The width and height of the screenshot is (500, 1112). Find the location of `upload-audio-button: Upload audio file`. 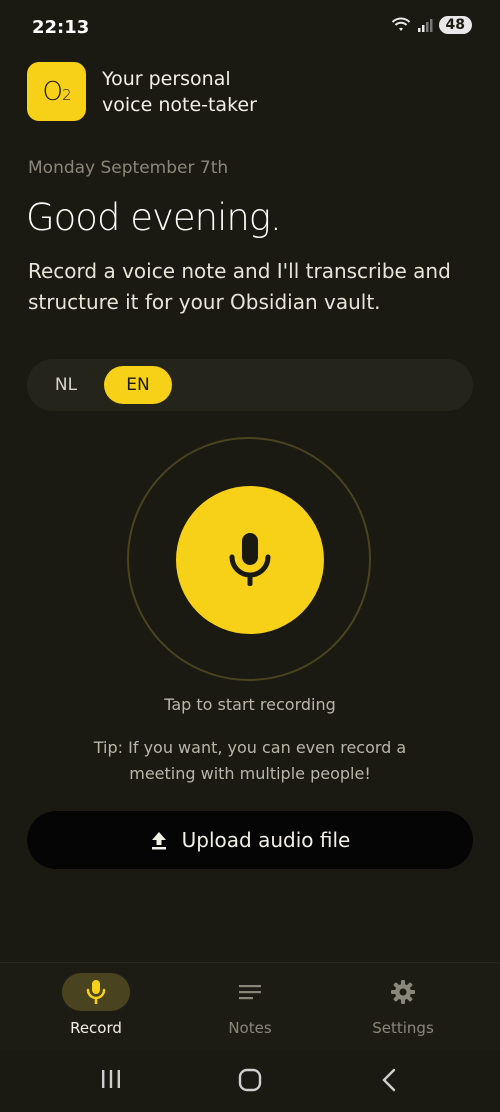

upload-audio-button: Upload audio file is located at coordinates (250, 840).